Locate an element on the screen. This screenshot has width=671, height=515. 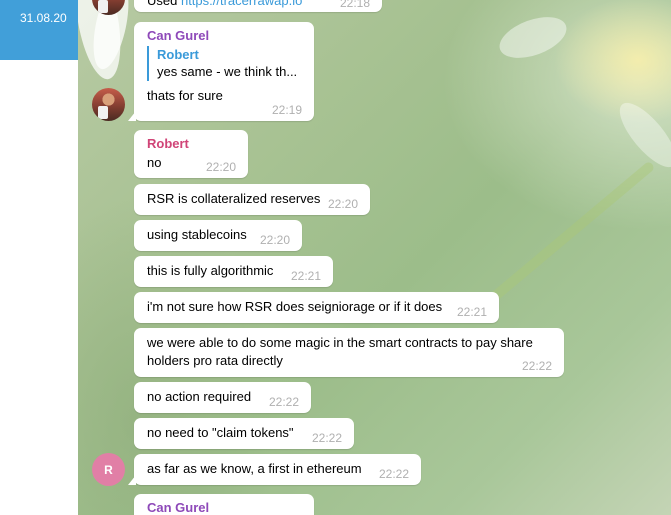
message-bubble: RSR is collateralized reserves 22:20 is located at coordinates (252, 199).